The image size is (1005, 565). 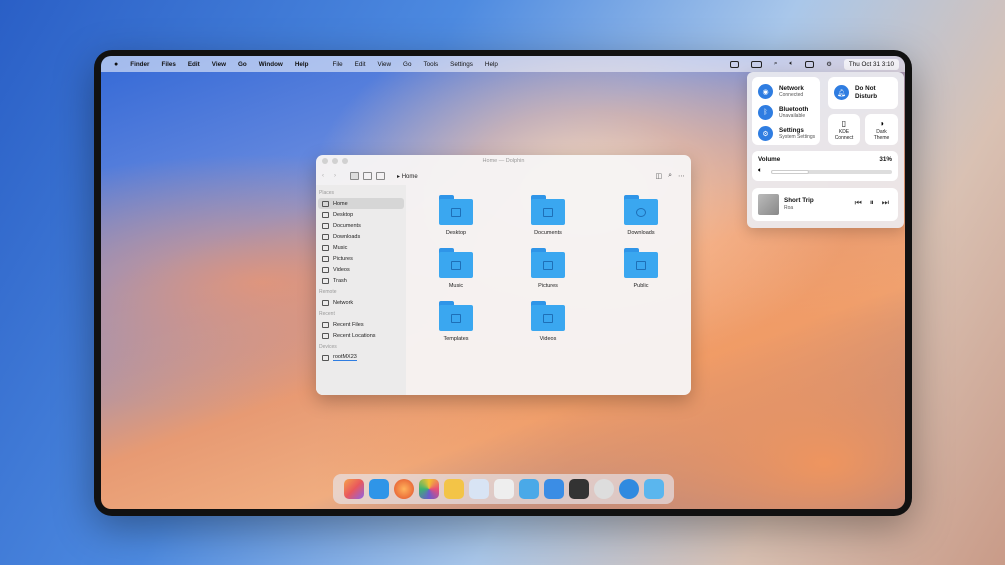 I want to click on template-icon, so click(x=456, y=318).